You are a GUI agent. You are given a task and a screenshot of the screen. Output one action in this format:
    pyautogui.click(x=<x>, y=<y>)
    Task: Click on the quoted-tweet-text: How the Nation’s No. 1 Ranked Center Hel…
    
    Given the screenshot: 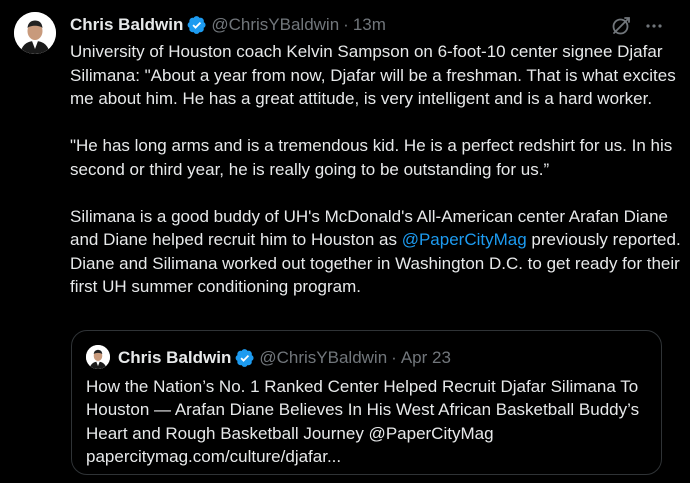 What is the action you would take?
    pyautogui.click(x=363, y=421)
    